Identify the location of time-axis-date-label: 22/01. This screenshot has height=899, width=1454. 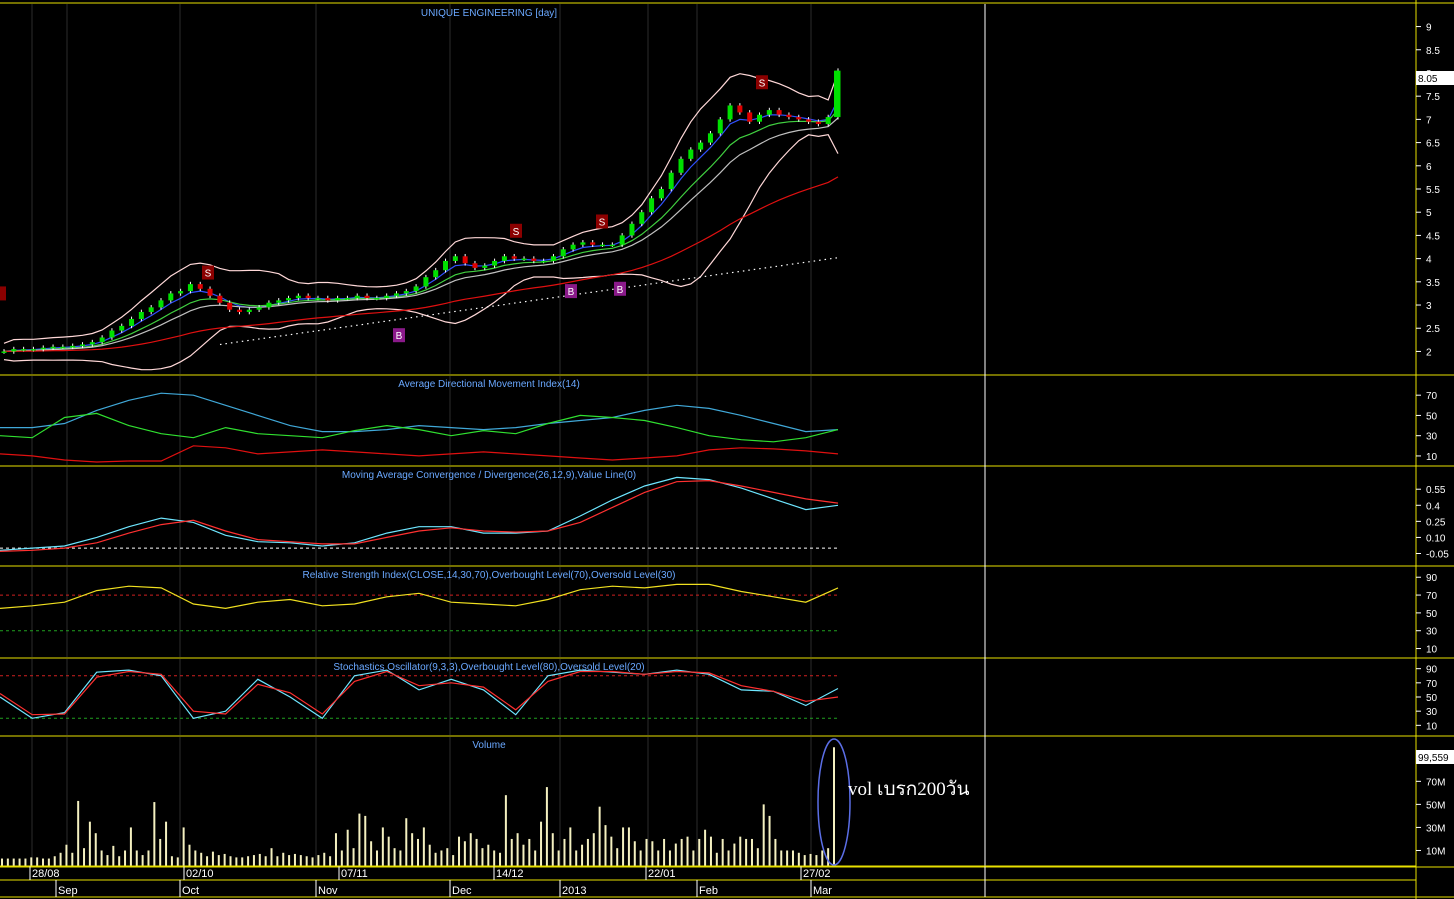
(662, 874).